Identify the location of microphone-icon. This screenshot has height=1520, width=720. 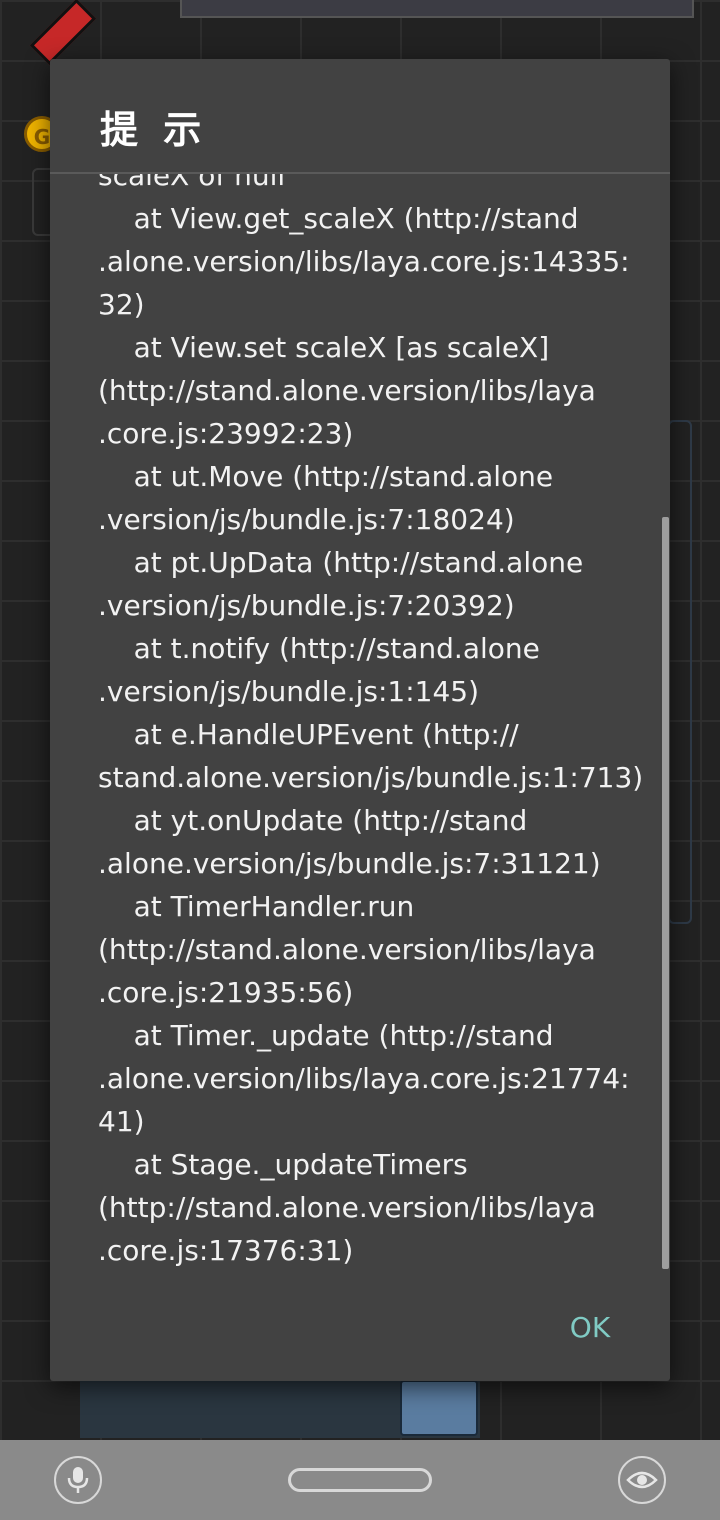
(78, 1480).